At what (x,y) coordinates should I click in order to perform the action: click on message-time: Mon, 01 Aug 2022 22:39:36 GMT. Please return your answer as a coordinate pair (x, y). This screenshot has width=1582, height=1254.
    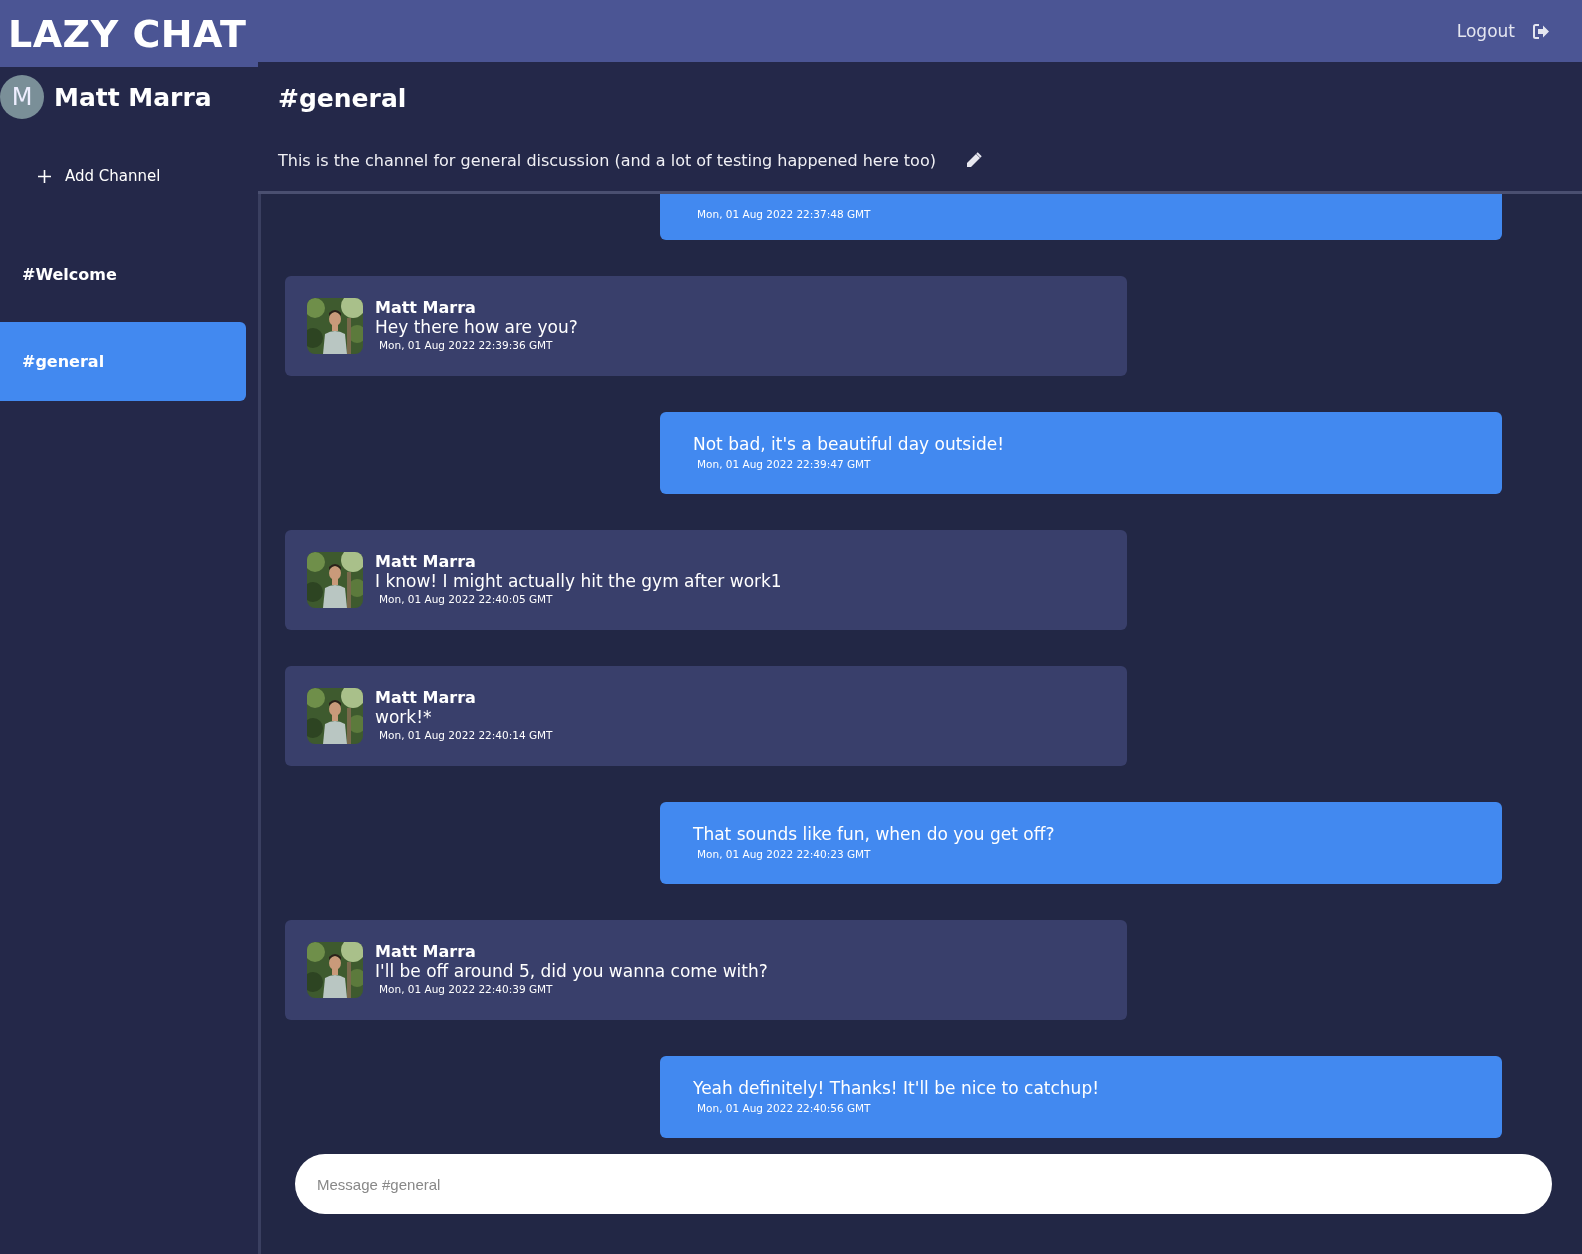
    Looking at the image, I should click on (466, 345).